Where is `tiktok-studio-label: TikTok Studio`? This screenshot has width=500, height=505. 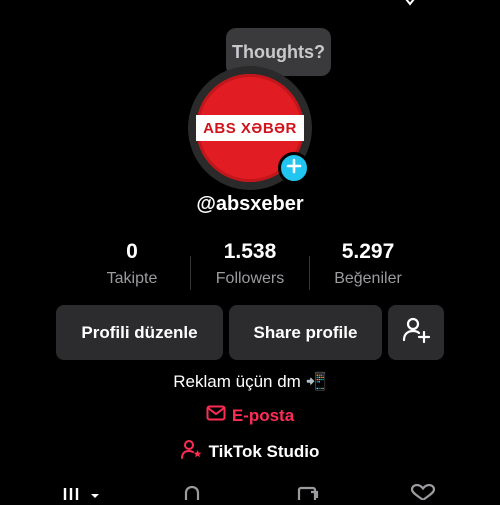 tiktok-studio-label: TikTok Studio is located at coordinates (264, 451).